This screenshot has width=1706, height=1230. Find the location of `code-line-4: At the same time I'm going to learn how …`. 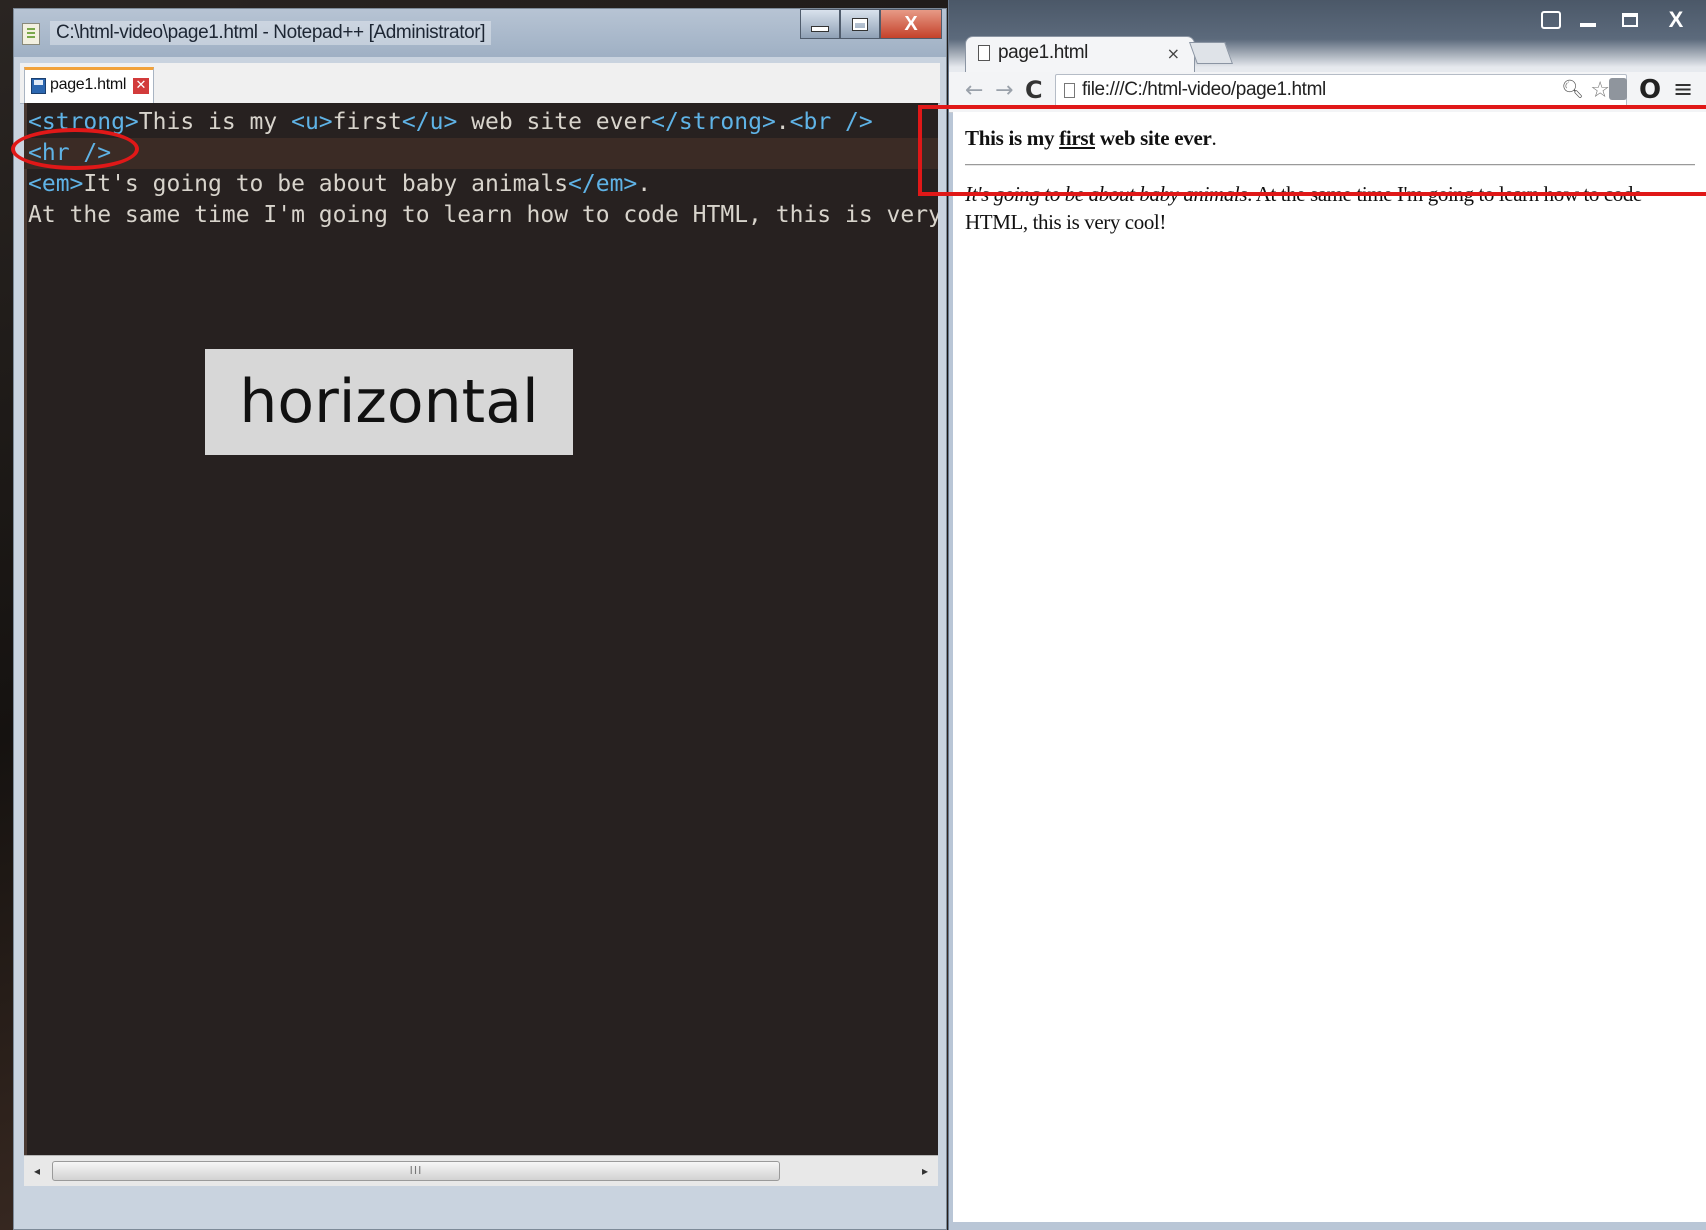

code-line-4: At the same time I'm going to learn how … is located at coordinates (481, 215).